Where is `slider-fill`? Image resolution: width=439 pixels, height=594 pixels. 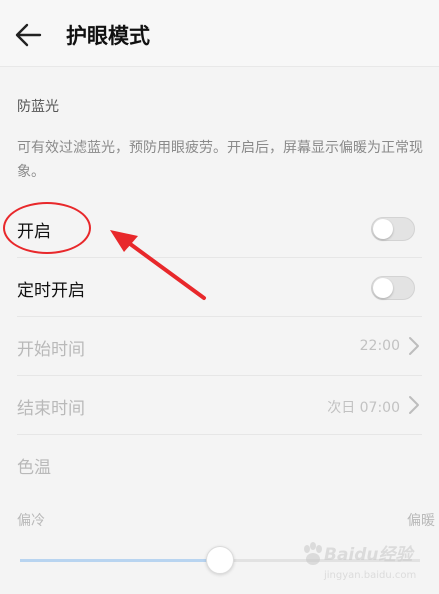
slider-fill is located at coordinates (120, 560).